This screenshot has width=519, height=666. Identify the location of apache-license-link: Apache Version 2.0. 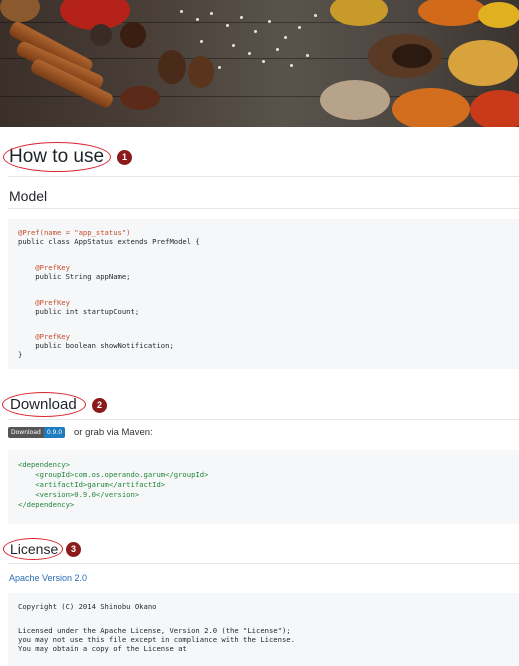
(48, 578).